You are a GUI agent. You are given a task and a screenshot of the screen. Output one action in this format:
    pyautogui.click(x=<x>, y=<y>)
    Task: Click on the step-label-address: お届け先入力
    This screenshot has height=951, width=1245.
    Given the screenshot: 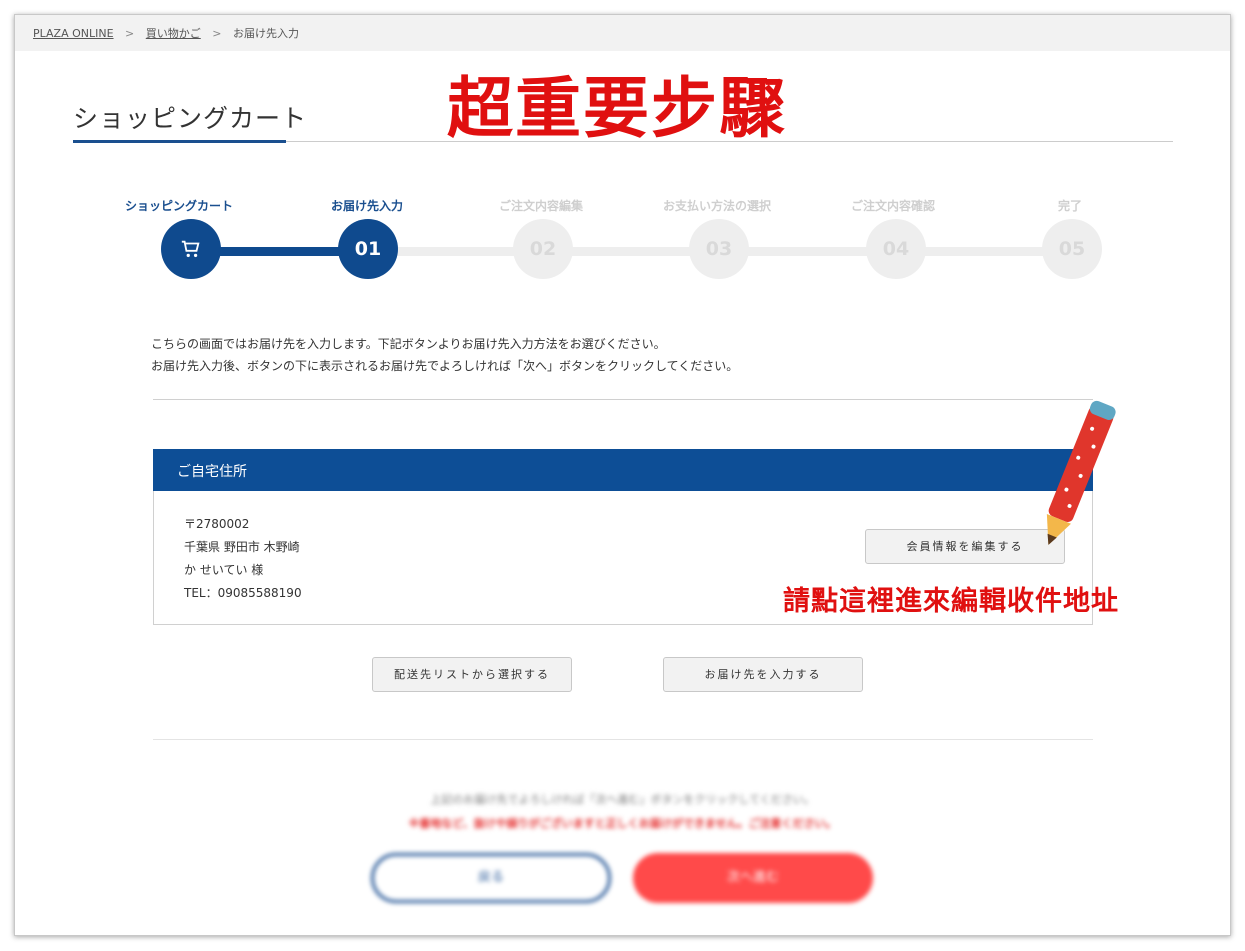 What is the action you would take?
    pyautogui.click(x=366, y=206)
    